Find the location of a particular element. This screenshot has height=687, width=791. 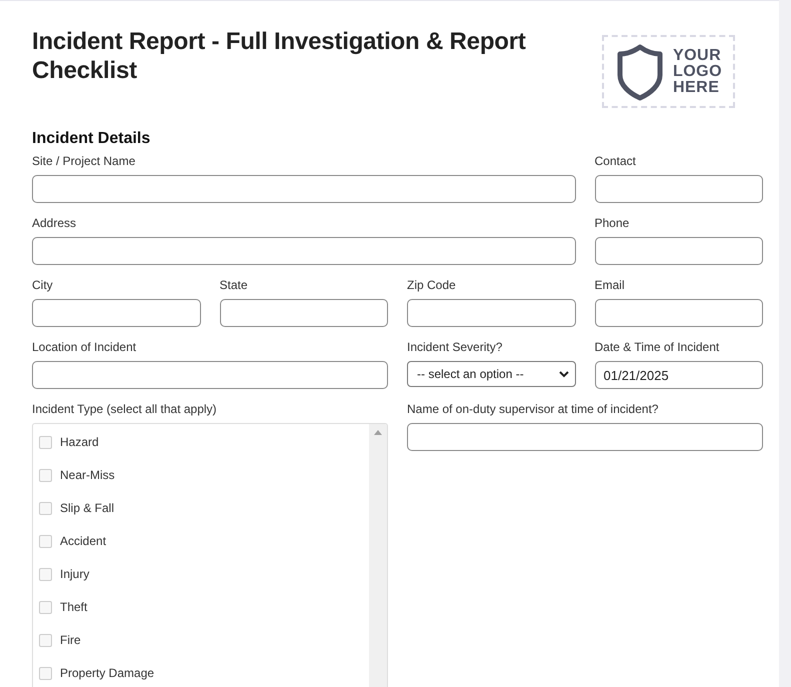

field-label: Contact is located at coordinates (615, 161).